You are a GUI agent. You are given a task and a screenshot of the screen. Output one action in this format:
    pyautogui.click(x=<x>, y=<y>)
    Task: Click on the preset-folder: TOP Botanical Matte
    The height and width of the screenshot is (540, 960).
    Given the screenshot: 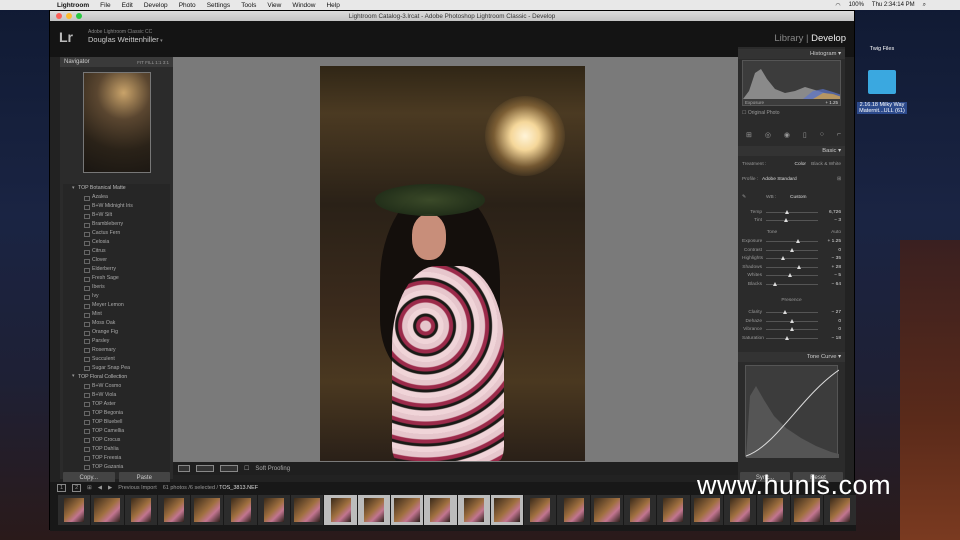 What is the action you would take?
    pyautogui.click(x=116, y=188)
    